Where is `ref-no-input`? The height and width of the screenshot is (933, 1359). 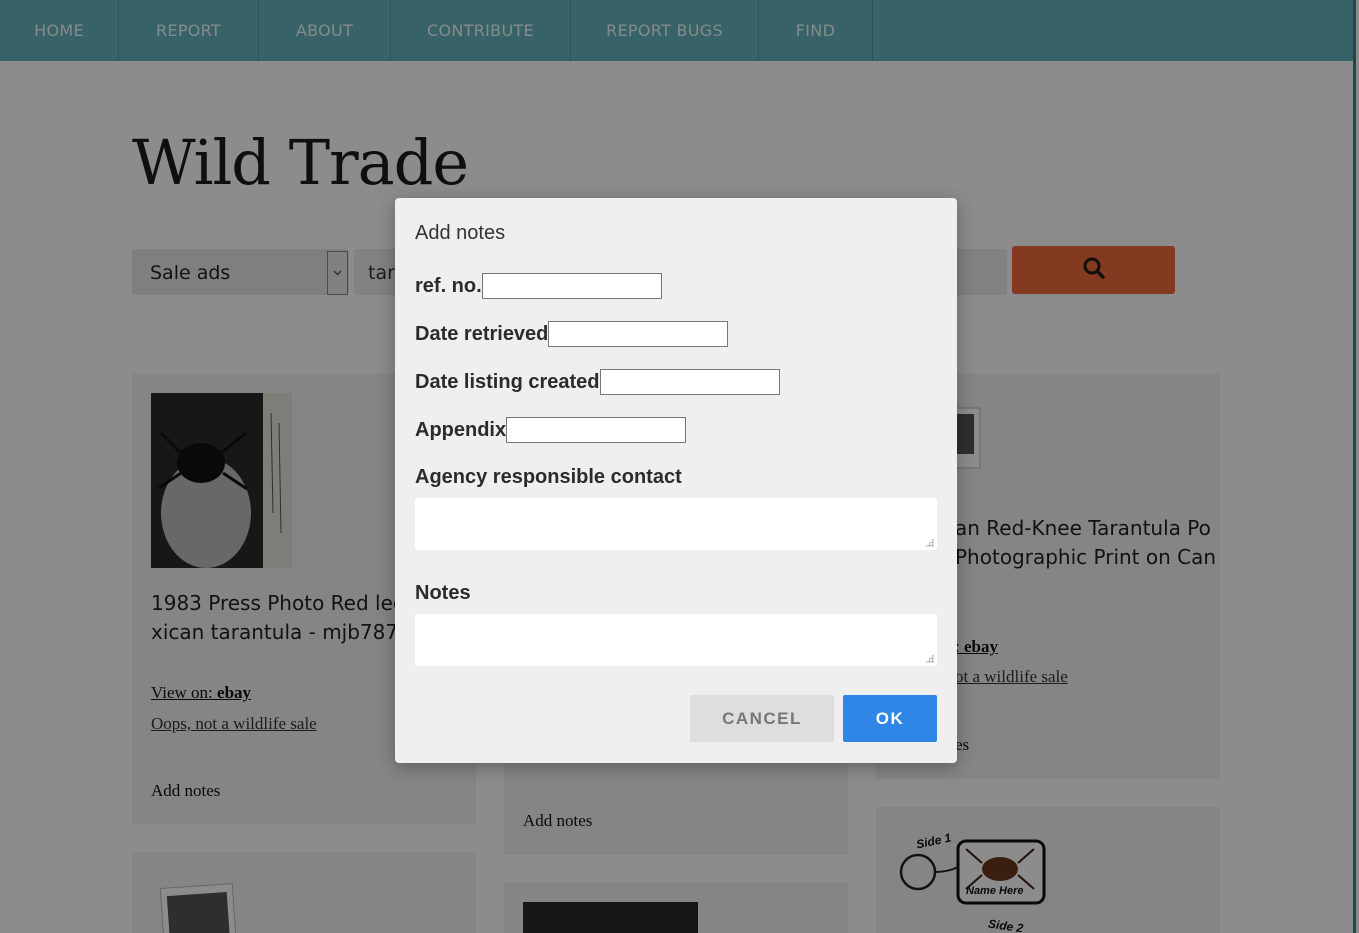 ref-no-input is located at coordinates (571, 286).